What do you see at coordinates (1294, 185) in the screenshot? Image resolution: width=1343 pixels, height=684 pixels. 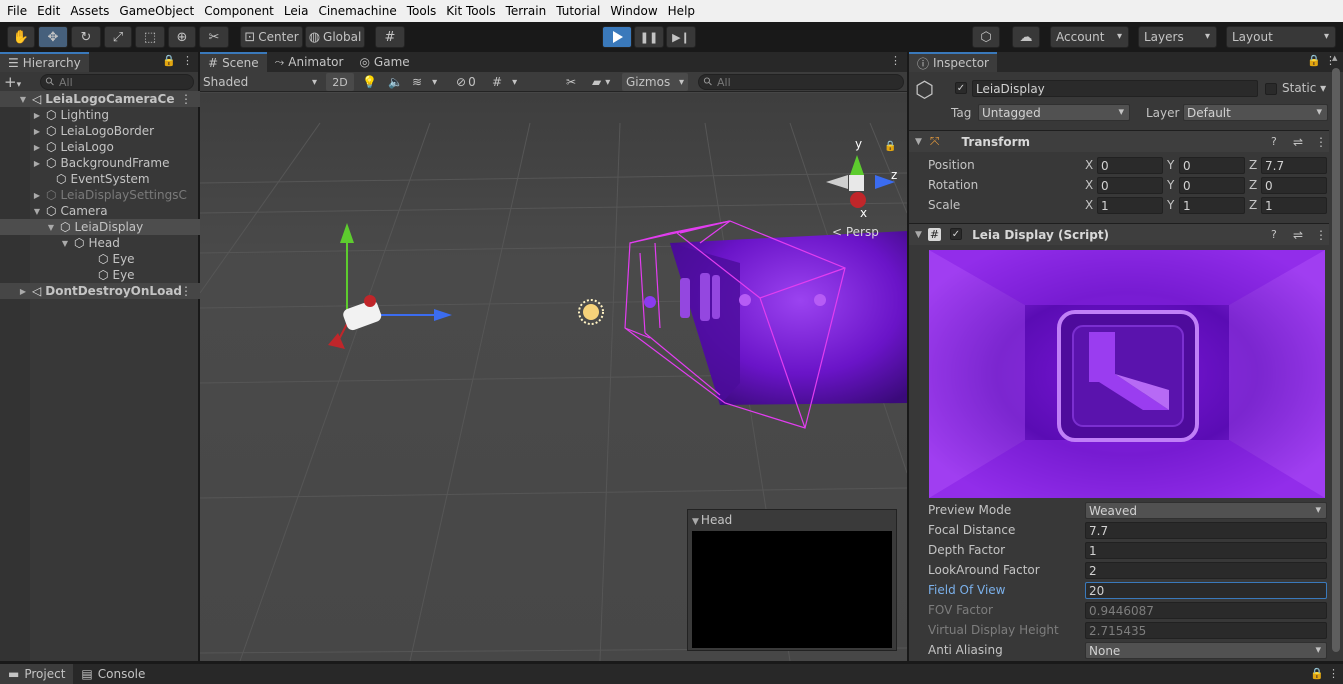 I see `transform-rotation-z-input: 0` at bounding box center [1294, 185].